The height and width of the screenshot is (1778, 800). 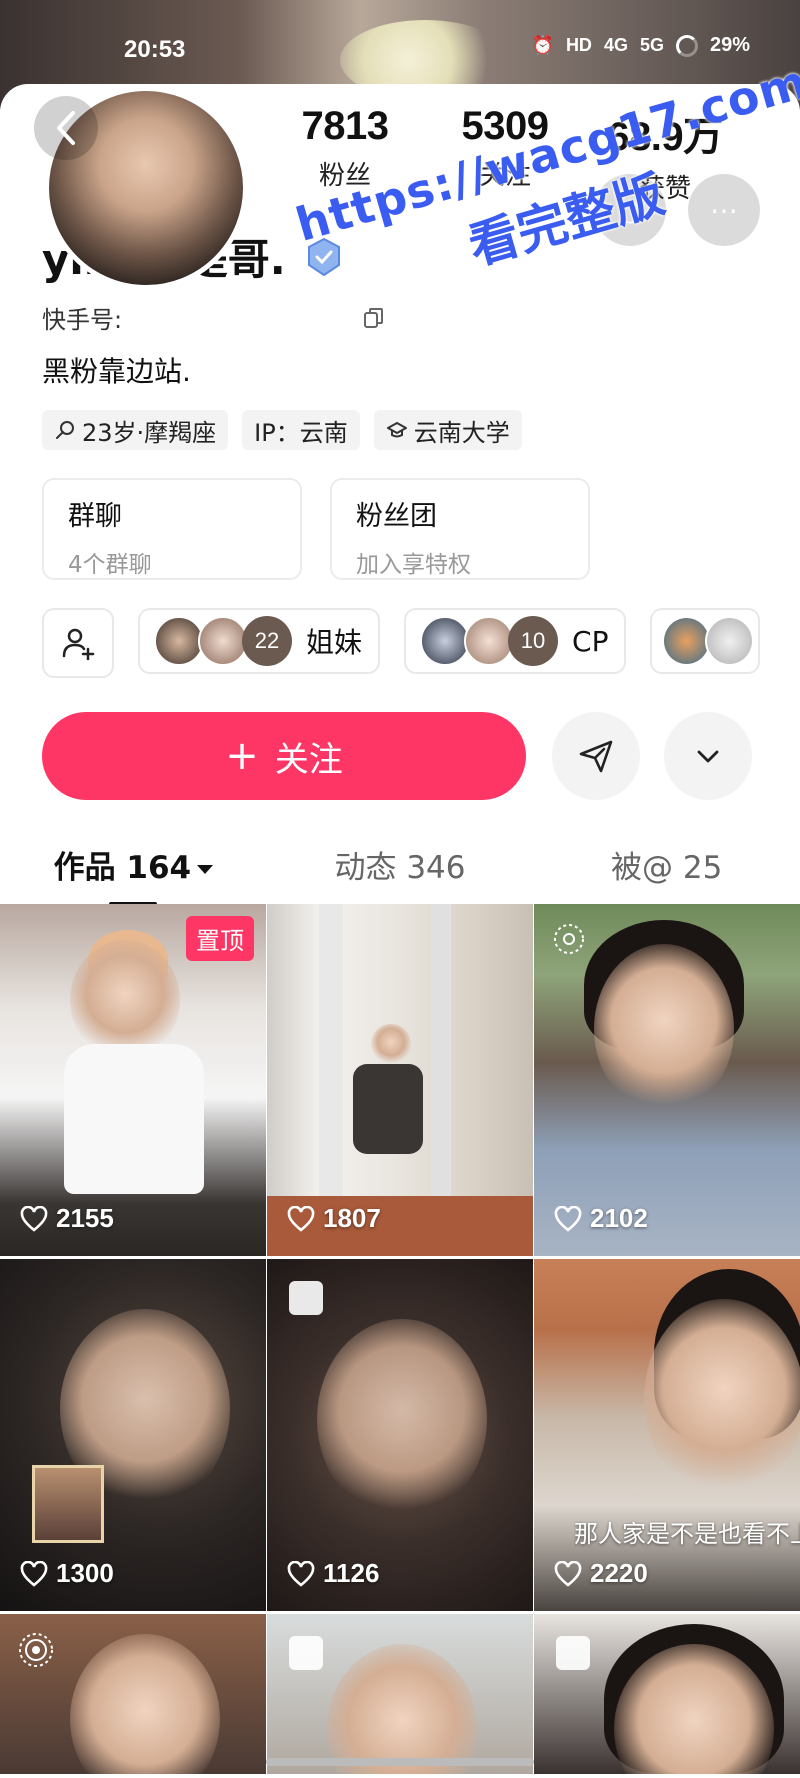 I want to click on circle-sisters: 22 姐妹, so click(x=259, y=641).